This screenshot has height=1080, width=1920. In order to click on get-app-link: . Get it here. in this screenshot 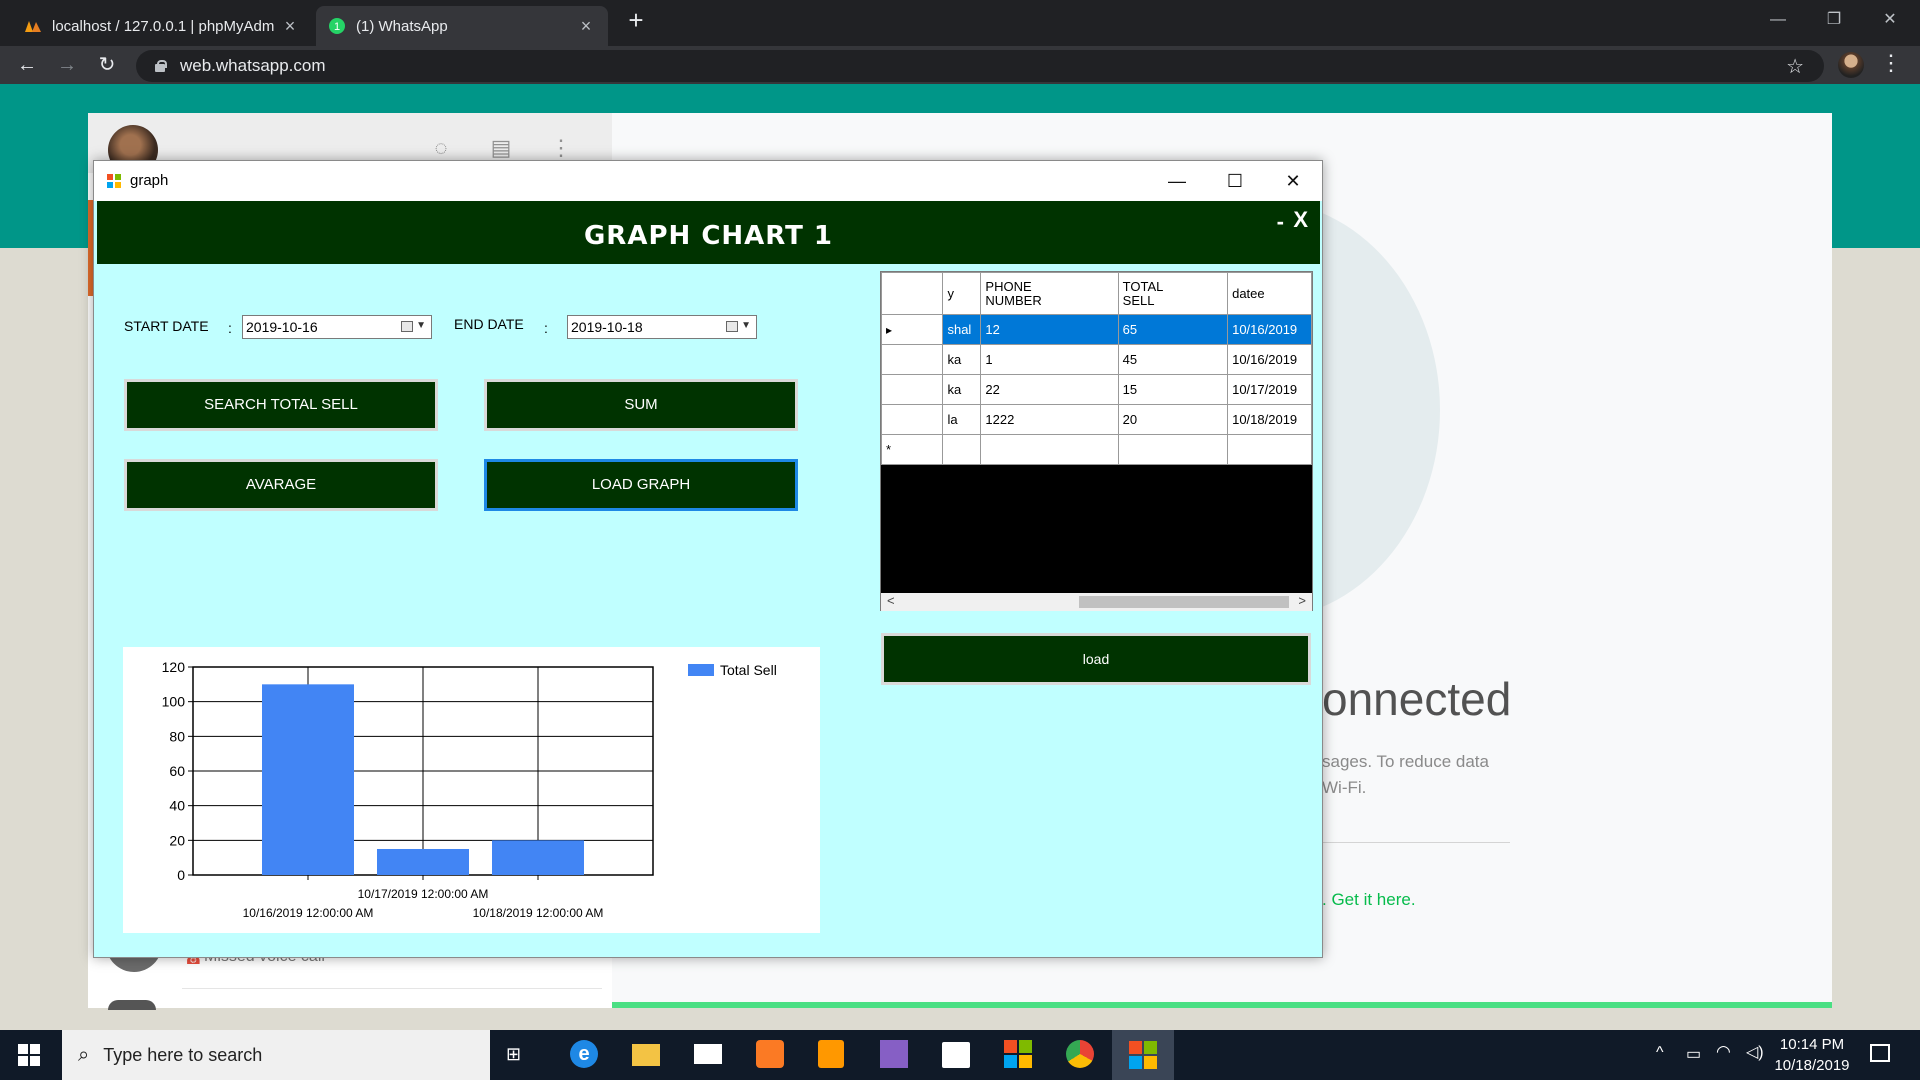, I will do `click(1369, 900)`.